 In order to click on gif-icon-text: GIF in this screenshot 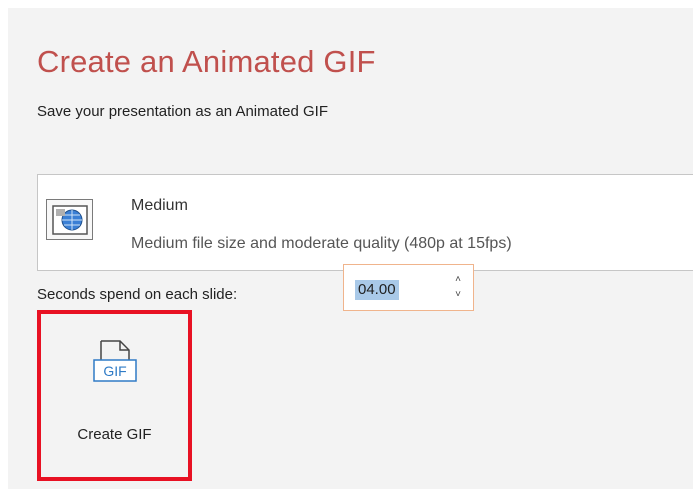, I will do `click(114, 371)`.